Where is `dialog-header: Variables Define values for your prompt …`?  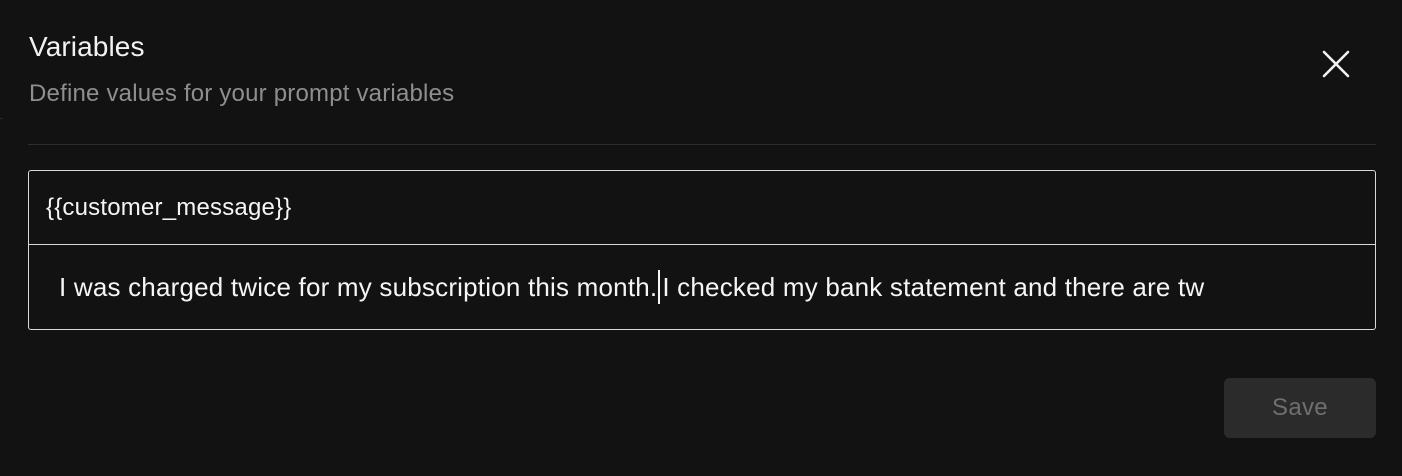 dialog-header: Variables Define values for your prompt … is located at coordinates (241, 69).